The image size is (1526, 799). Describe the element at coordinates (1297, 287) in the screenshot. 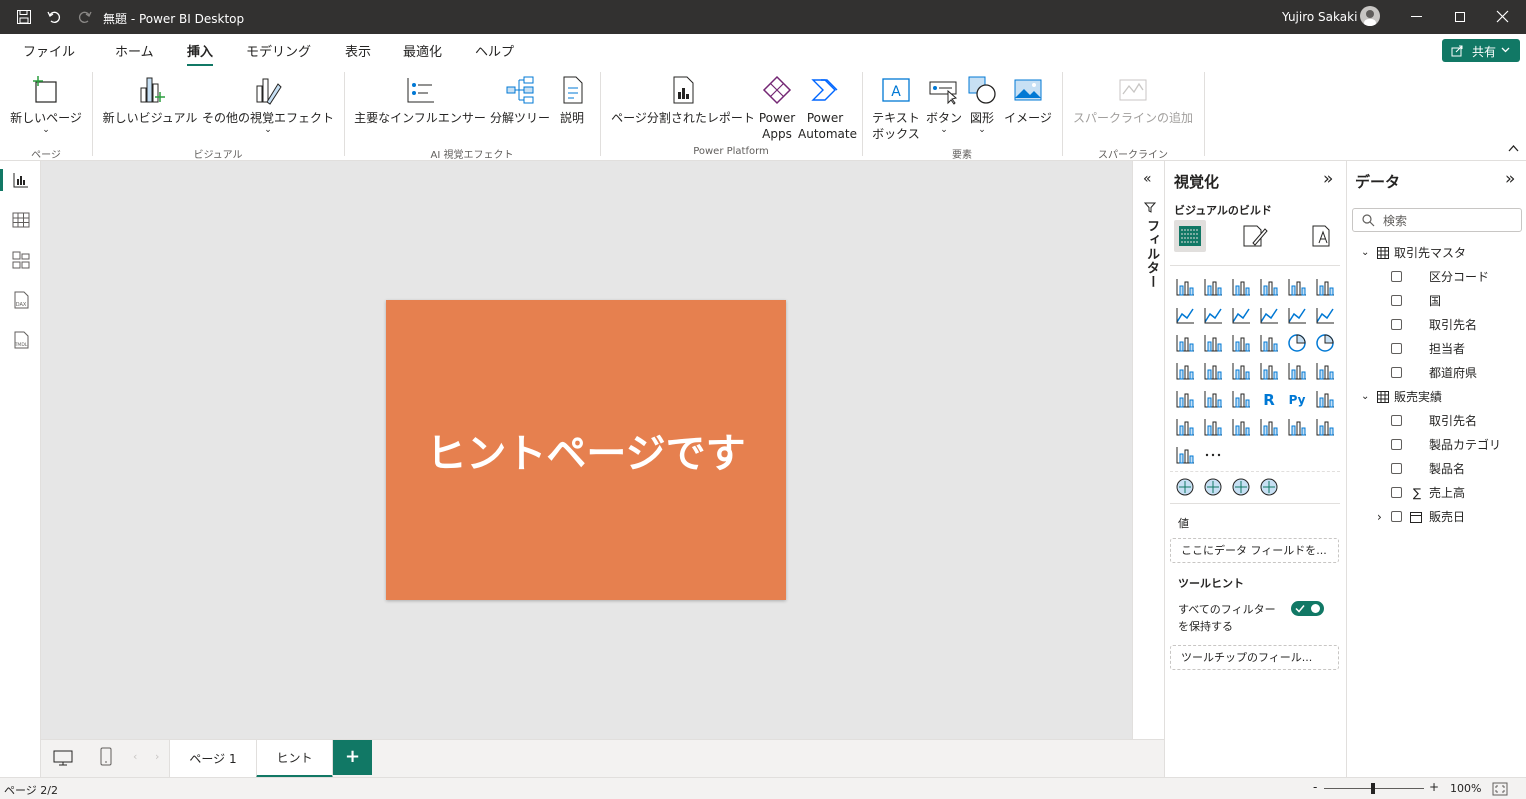

I see `100-bar-icon` at that location.